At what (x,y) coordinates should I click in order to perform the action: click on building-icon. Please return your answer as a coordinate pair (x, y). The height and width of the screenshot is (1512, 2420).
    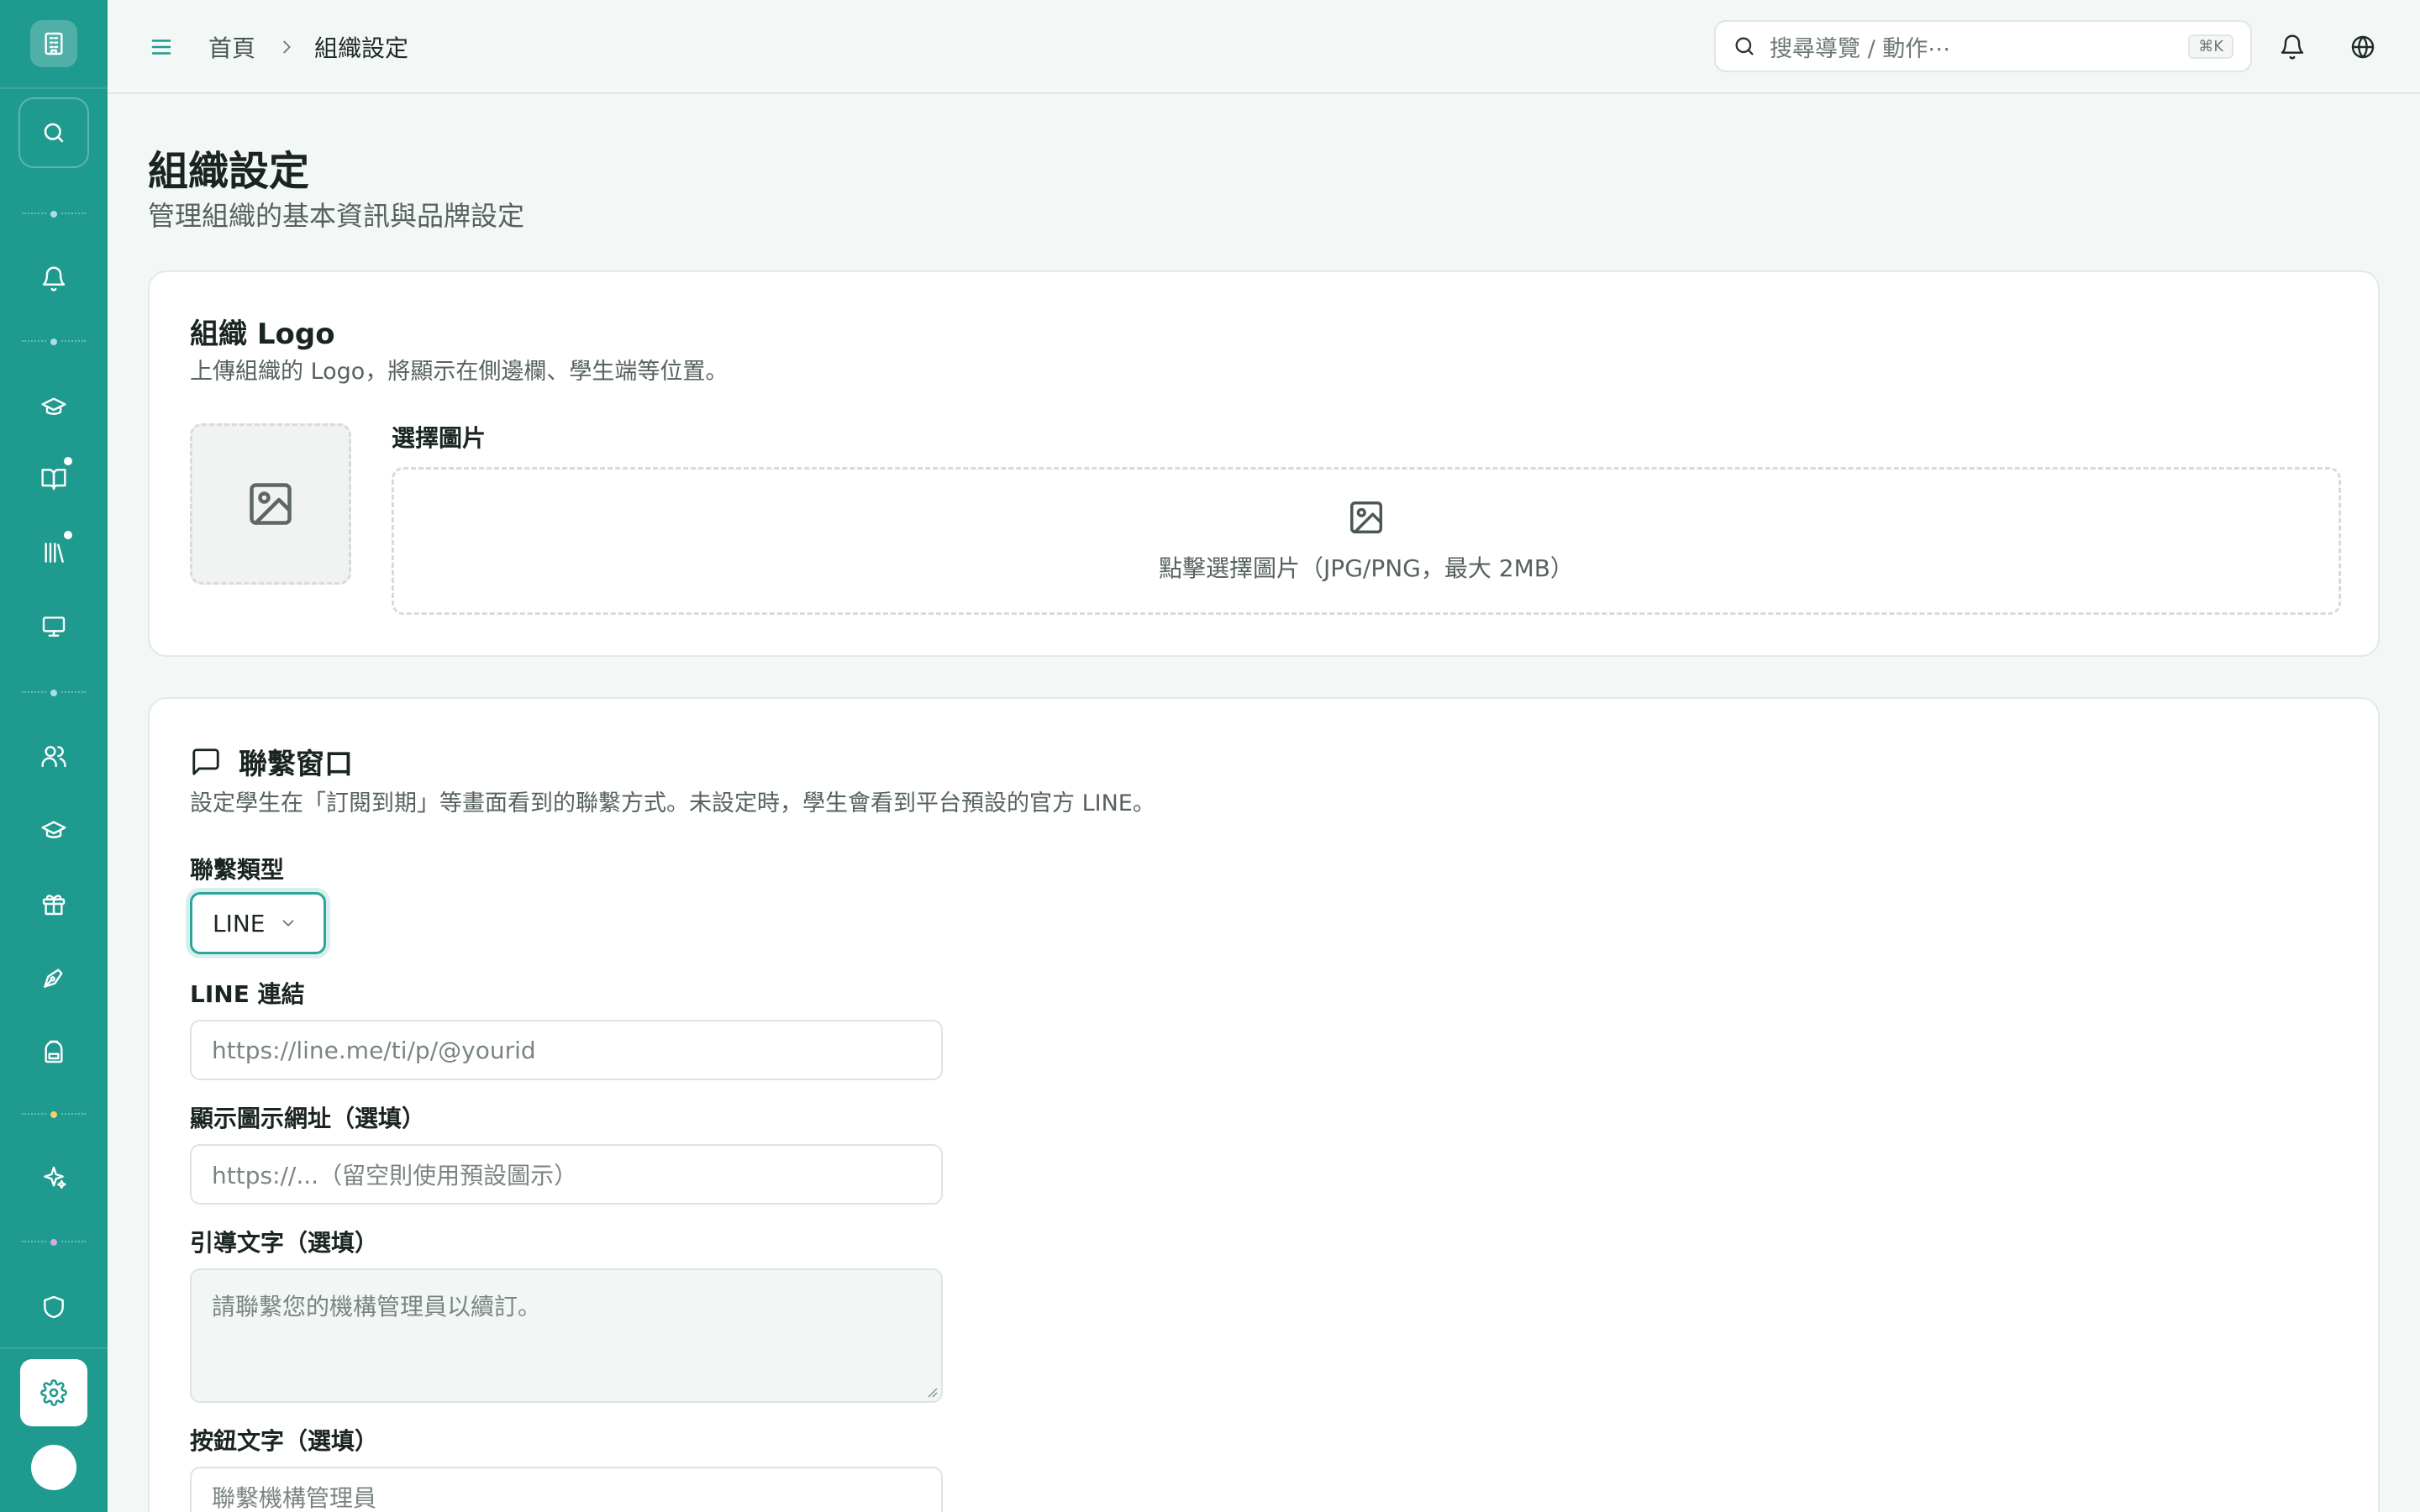
    Looking at the image, I should click on (53, 43).